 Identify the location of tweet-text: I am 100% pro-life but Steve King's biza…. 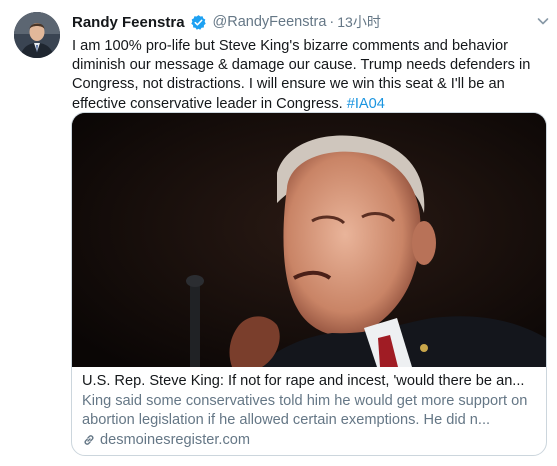
(312, 75).